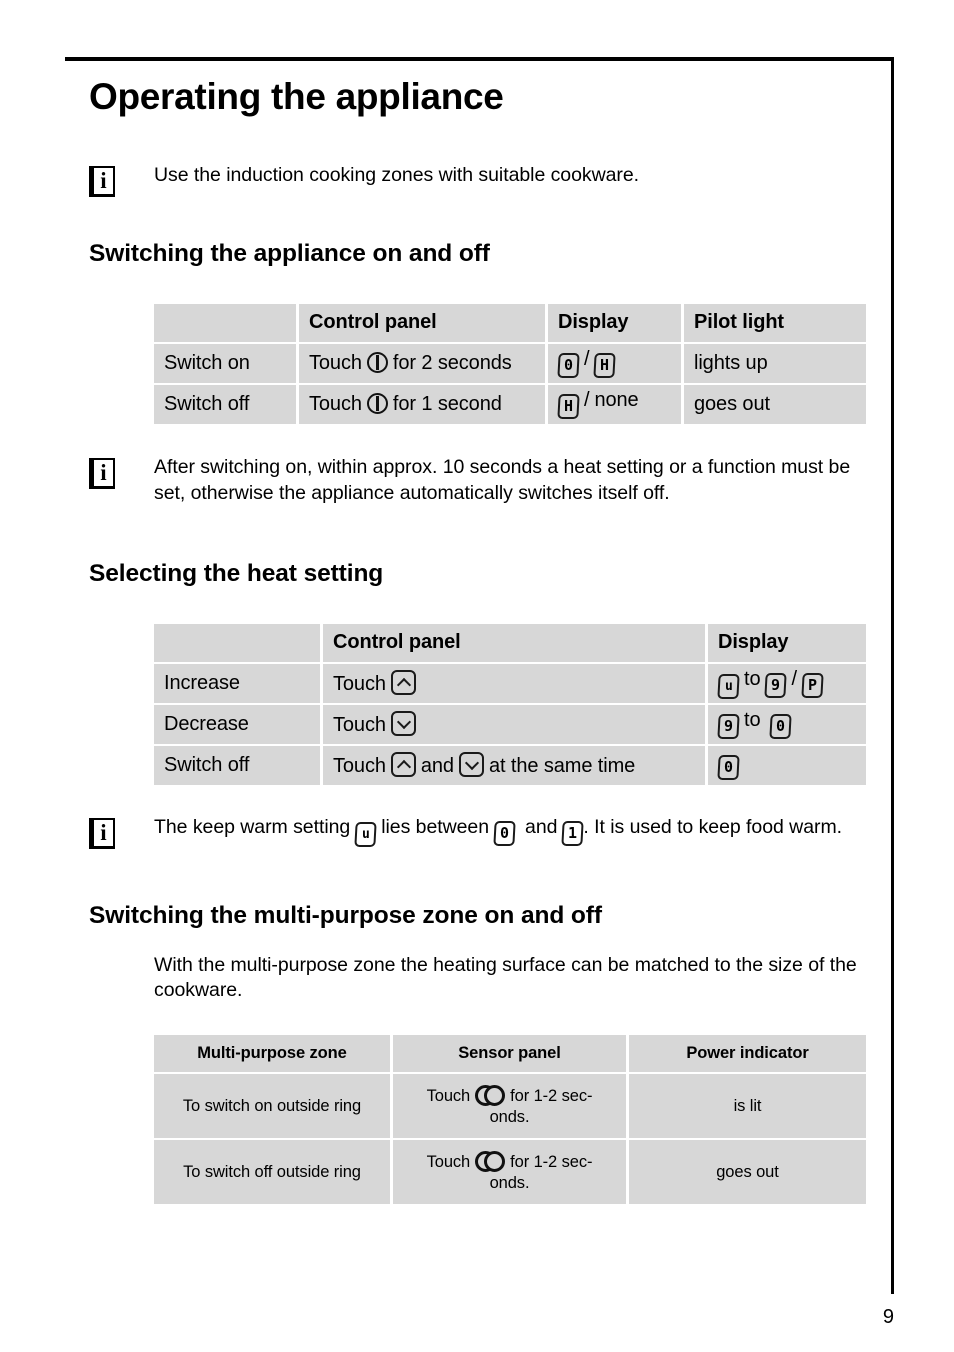 This screenshot has width=954, height=1352. Describe the element at coordinates (541, 826) in the screenshot. I see `keep-warm-text-3: and` at that location.